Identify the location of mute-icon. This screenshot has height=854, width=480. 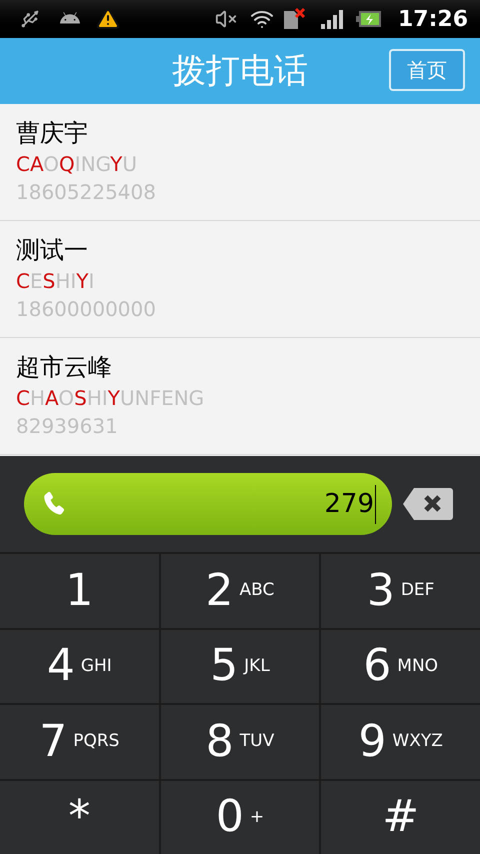
(226, 19).